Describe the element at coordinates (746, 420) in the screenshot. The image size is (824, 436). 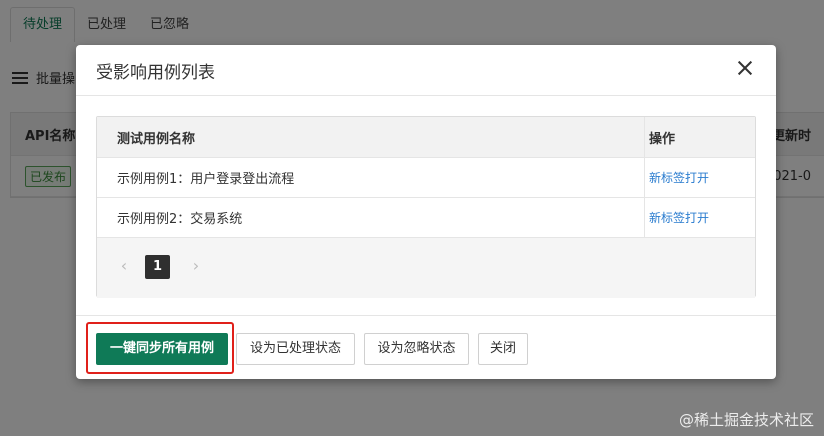
I see `watermark: @稀土掘金技术社区` at that location.